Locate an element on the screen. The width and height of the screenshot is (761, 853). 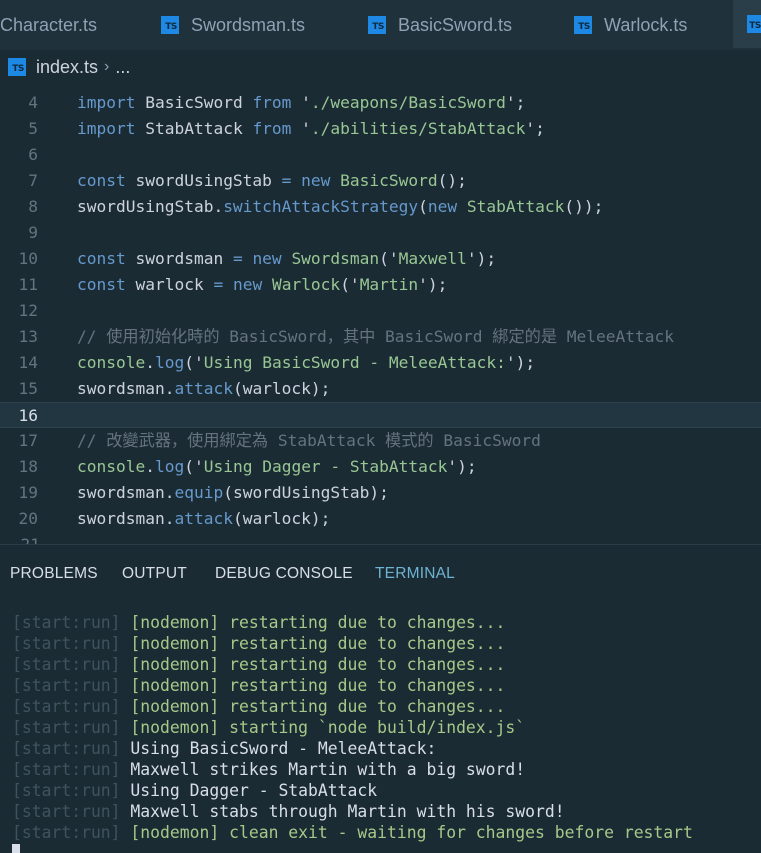
code-token: attack is located at coordinates (203, 388).